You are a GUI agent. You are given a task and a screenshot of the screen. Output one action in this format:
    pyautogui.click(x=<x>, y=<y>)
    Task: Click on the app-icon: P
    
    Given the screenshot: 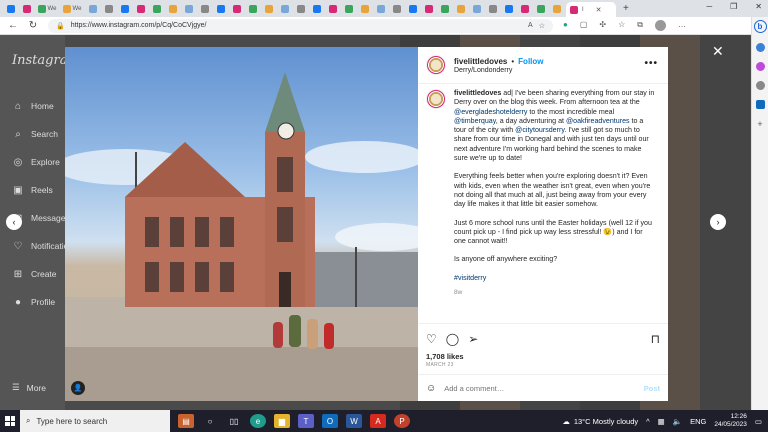 What is the action you would take?
    pyautogui.click(x=402, y=421)
    